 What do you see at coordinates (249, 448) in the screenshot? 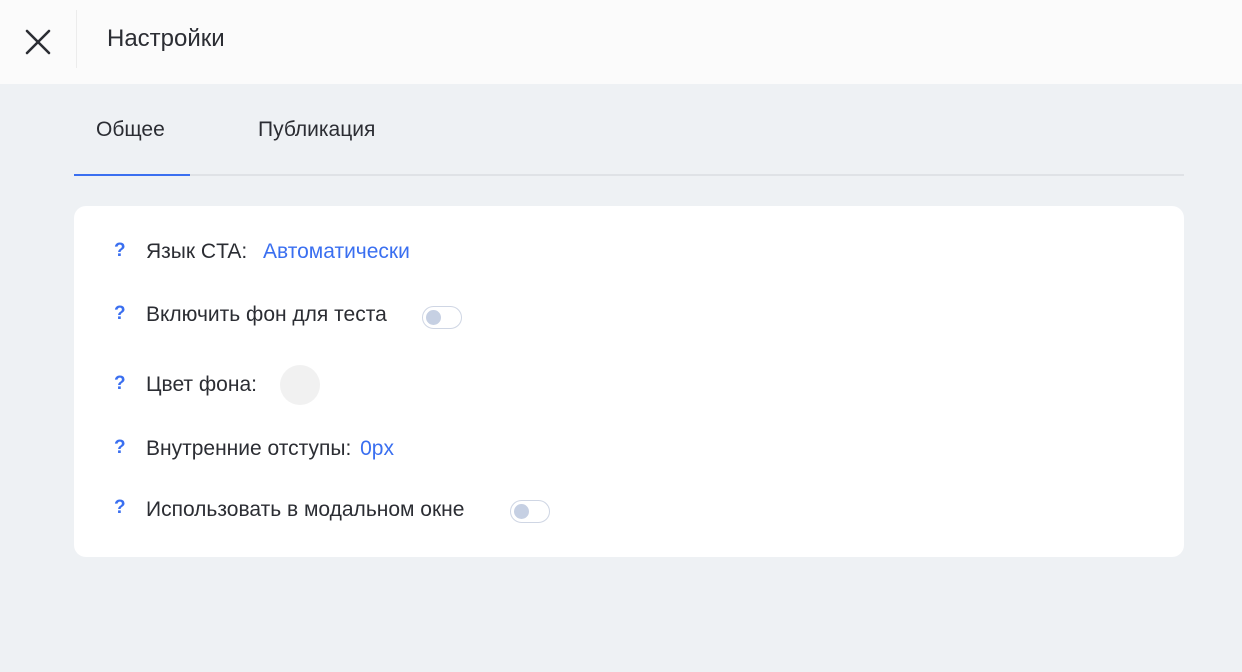
I see `padding-label: Внутренние отступы:` at bounding box center [249, 448].